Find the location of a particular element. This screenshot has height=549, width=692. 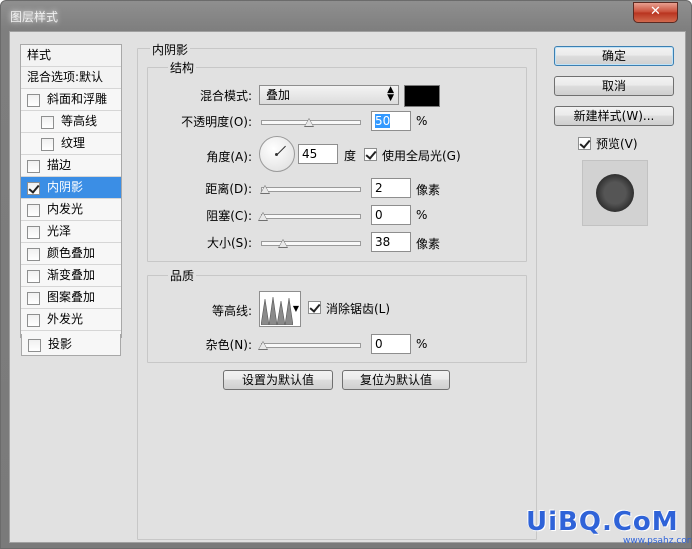

style-preview-swatch is located at coordinates (615, 193).